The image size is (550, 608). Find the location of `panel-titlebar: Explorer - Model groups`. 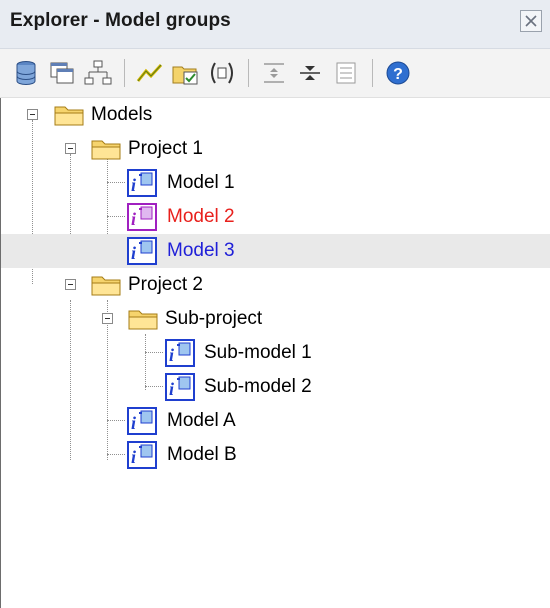

panel-titlebar: Explorer - Model groups is located at coordinates (275, 24).